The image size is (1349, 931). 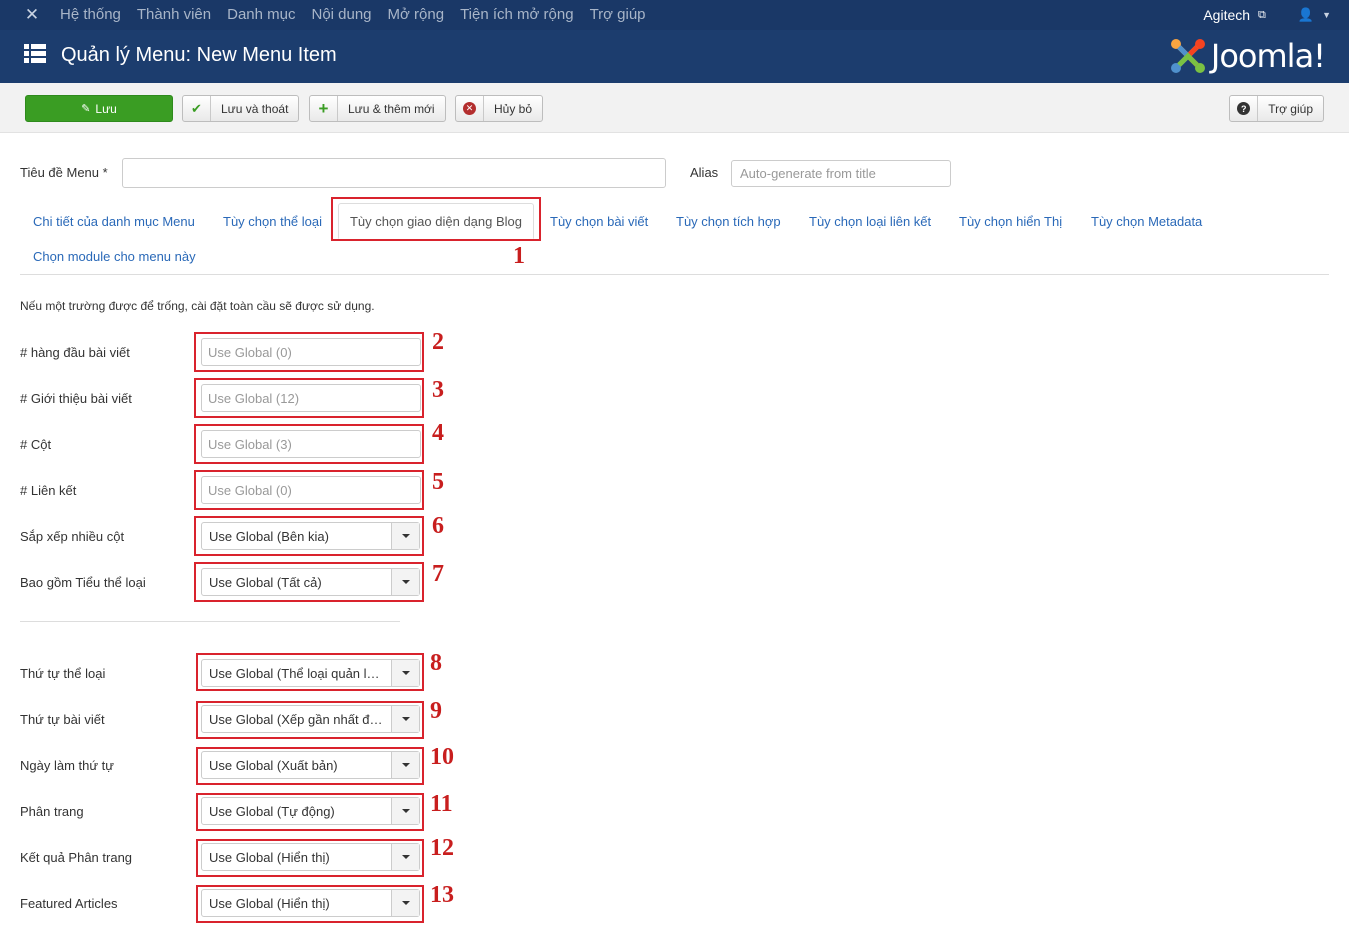 I want to click on check-icon: ✔, so click(x=197, y=108).